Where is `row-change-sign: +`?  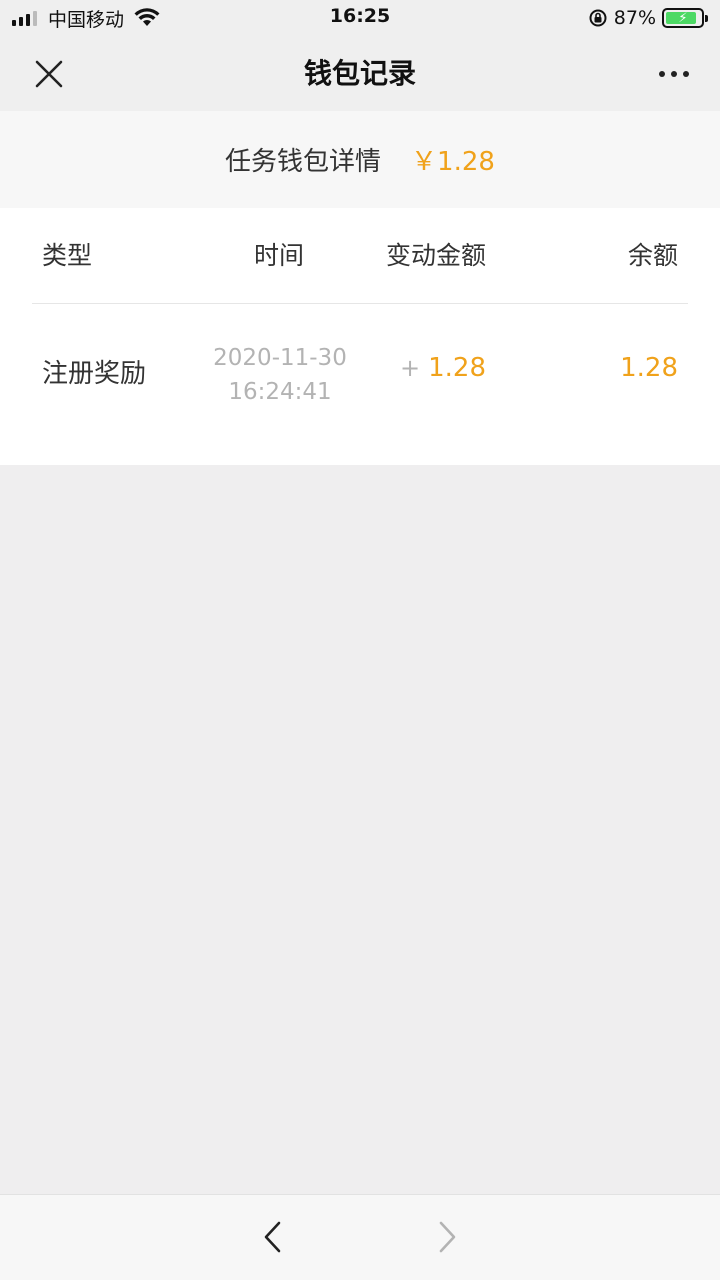
row-change-sign: + is located at coordinates (410, 368).